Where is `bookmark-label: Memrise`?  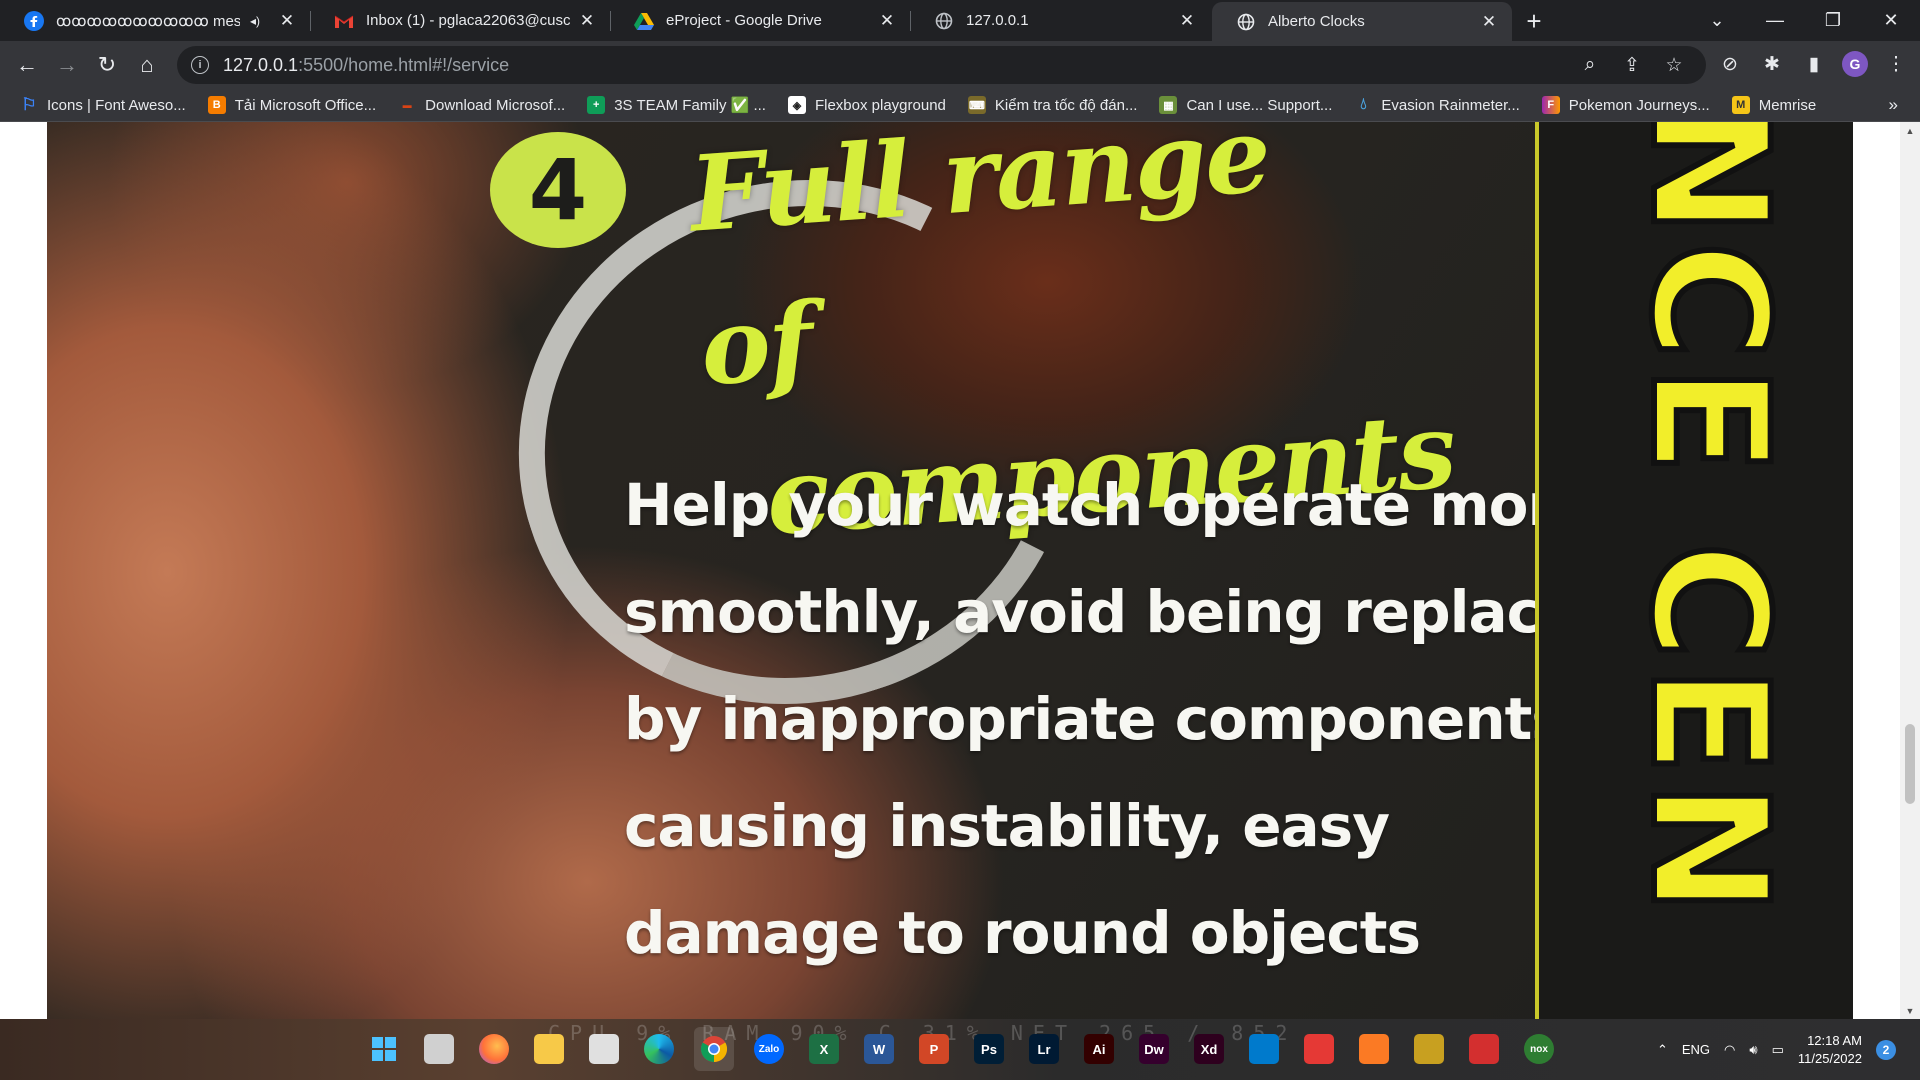 bookmark-label: Memrise is located at coordinates (1787, 105).